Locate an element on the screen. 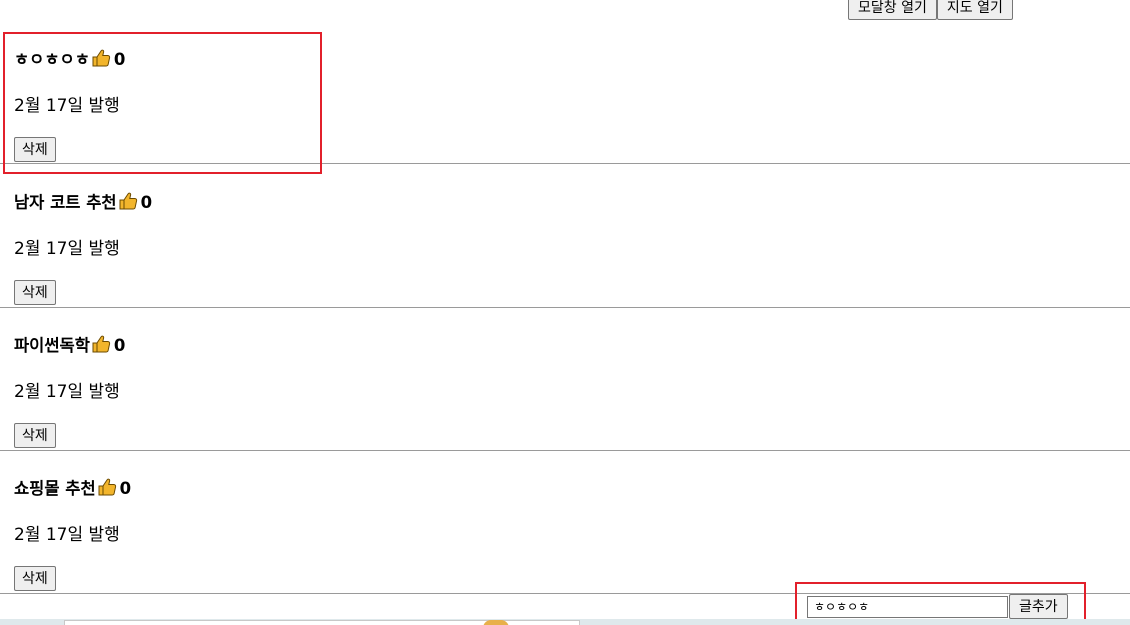 The width and height of the screenshot is (1130, 625). post-title-input is located at coordinates (907, 606).